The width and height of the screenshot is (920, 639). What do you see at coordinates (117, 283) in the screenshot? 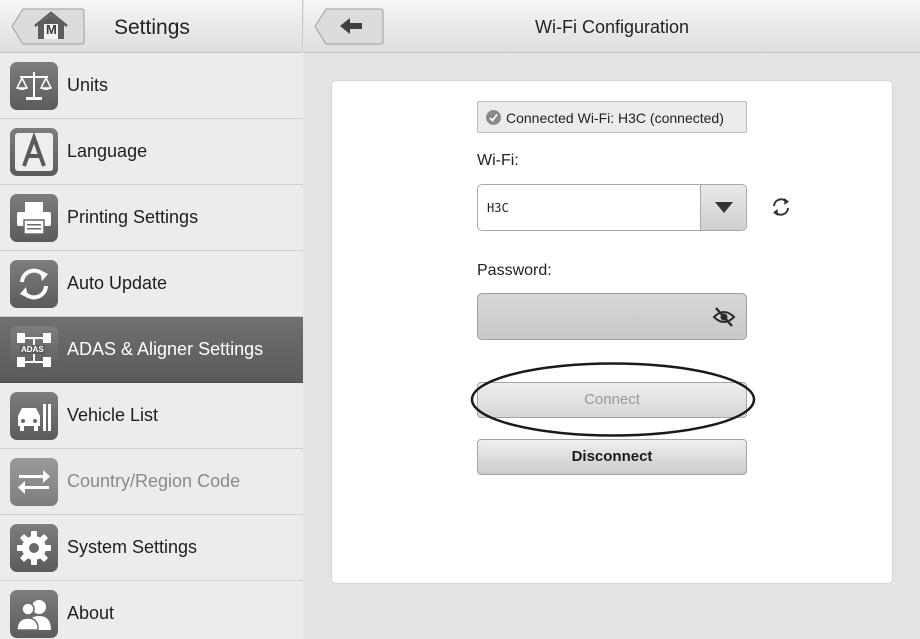
I see `sidebar-item-label: Auto Update` at bounding box center [117, 283].